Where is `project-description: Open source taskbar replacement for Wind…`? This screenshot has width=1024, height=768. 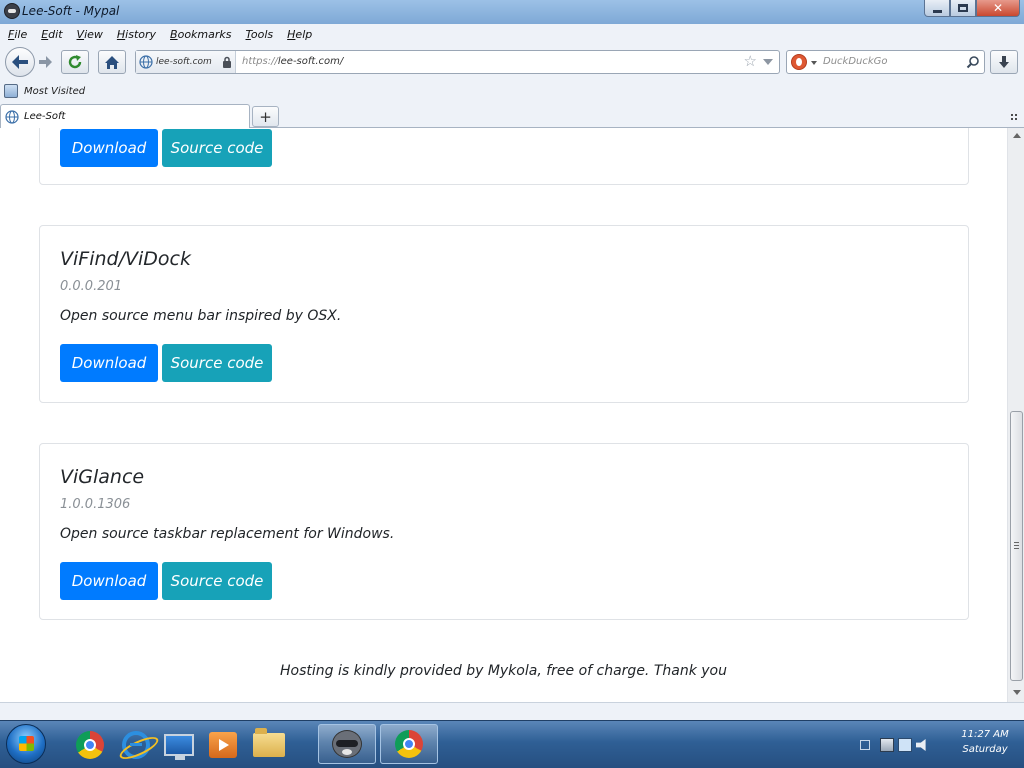 project-description: Open source taskbar replacement for Wind… is located at coordinates (227, 534).